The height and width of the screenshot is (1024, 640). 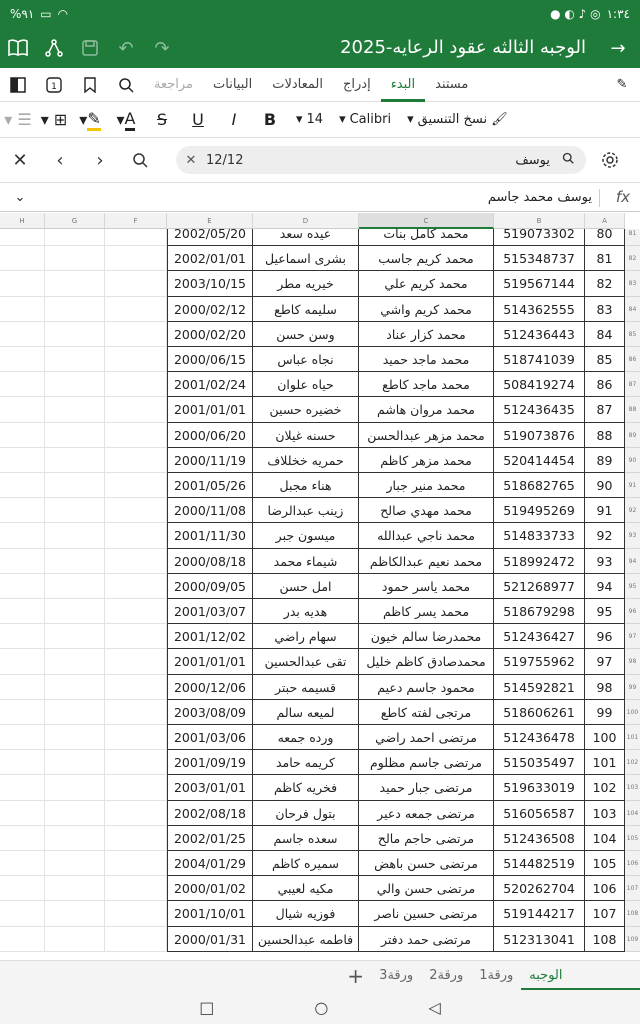 I want to click on clear-search-icon: ✕, so click(x=191, y=160).